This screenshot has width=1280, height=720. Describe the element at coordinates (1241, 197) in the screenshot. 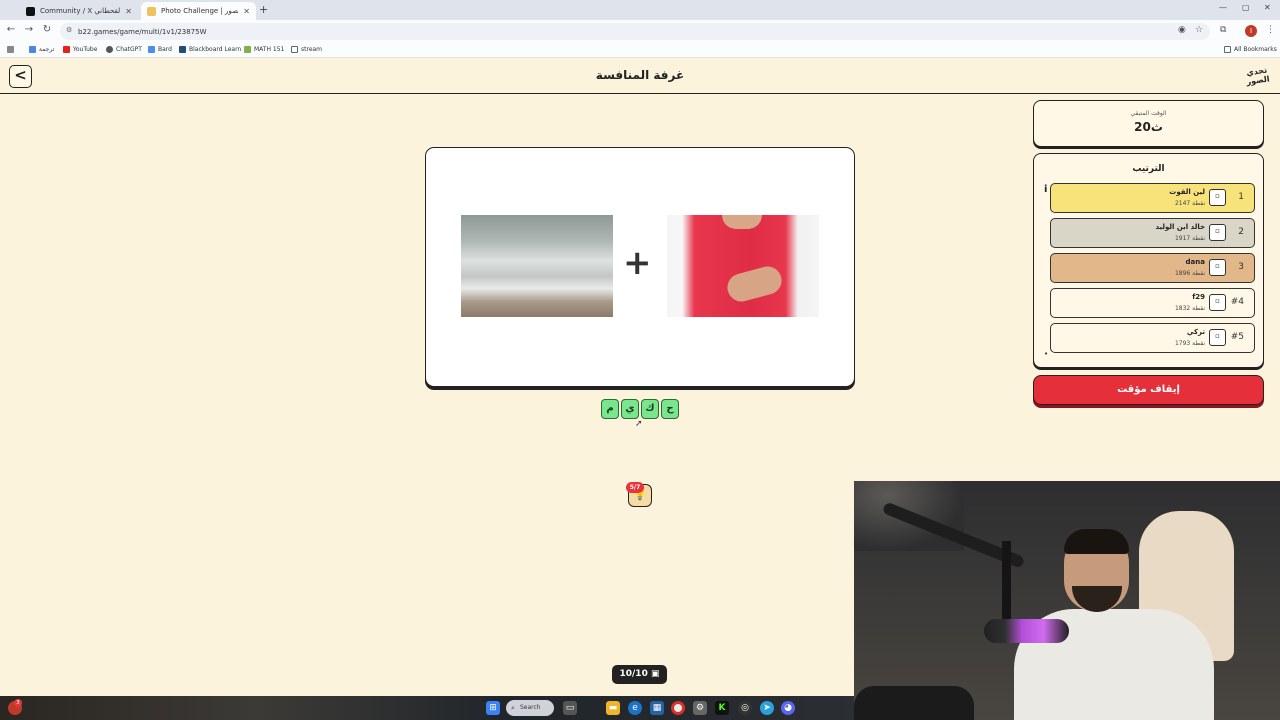

I see `player-rank: 1` at that location.